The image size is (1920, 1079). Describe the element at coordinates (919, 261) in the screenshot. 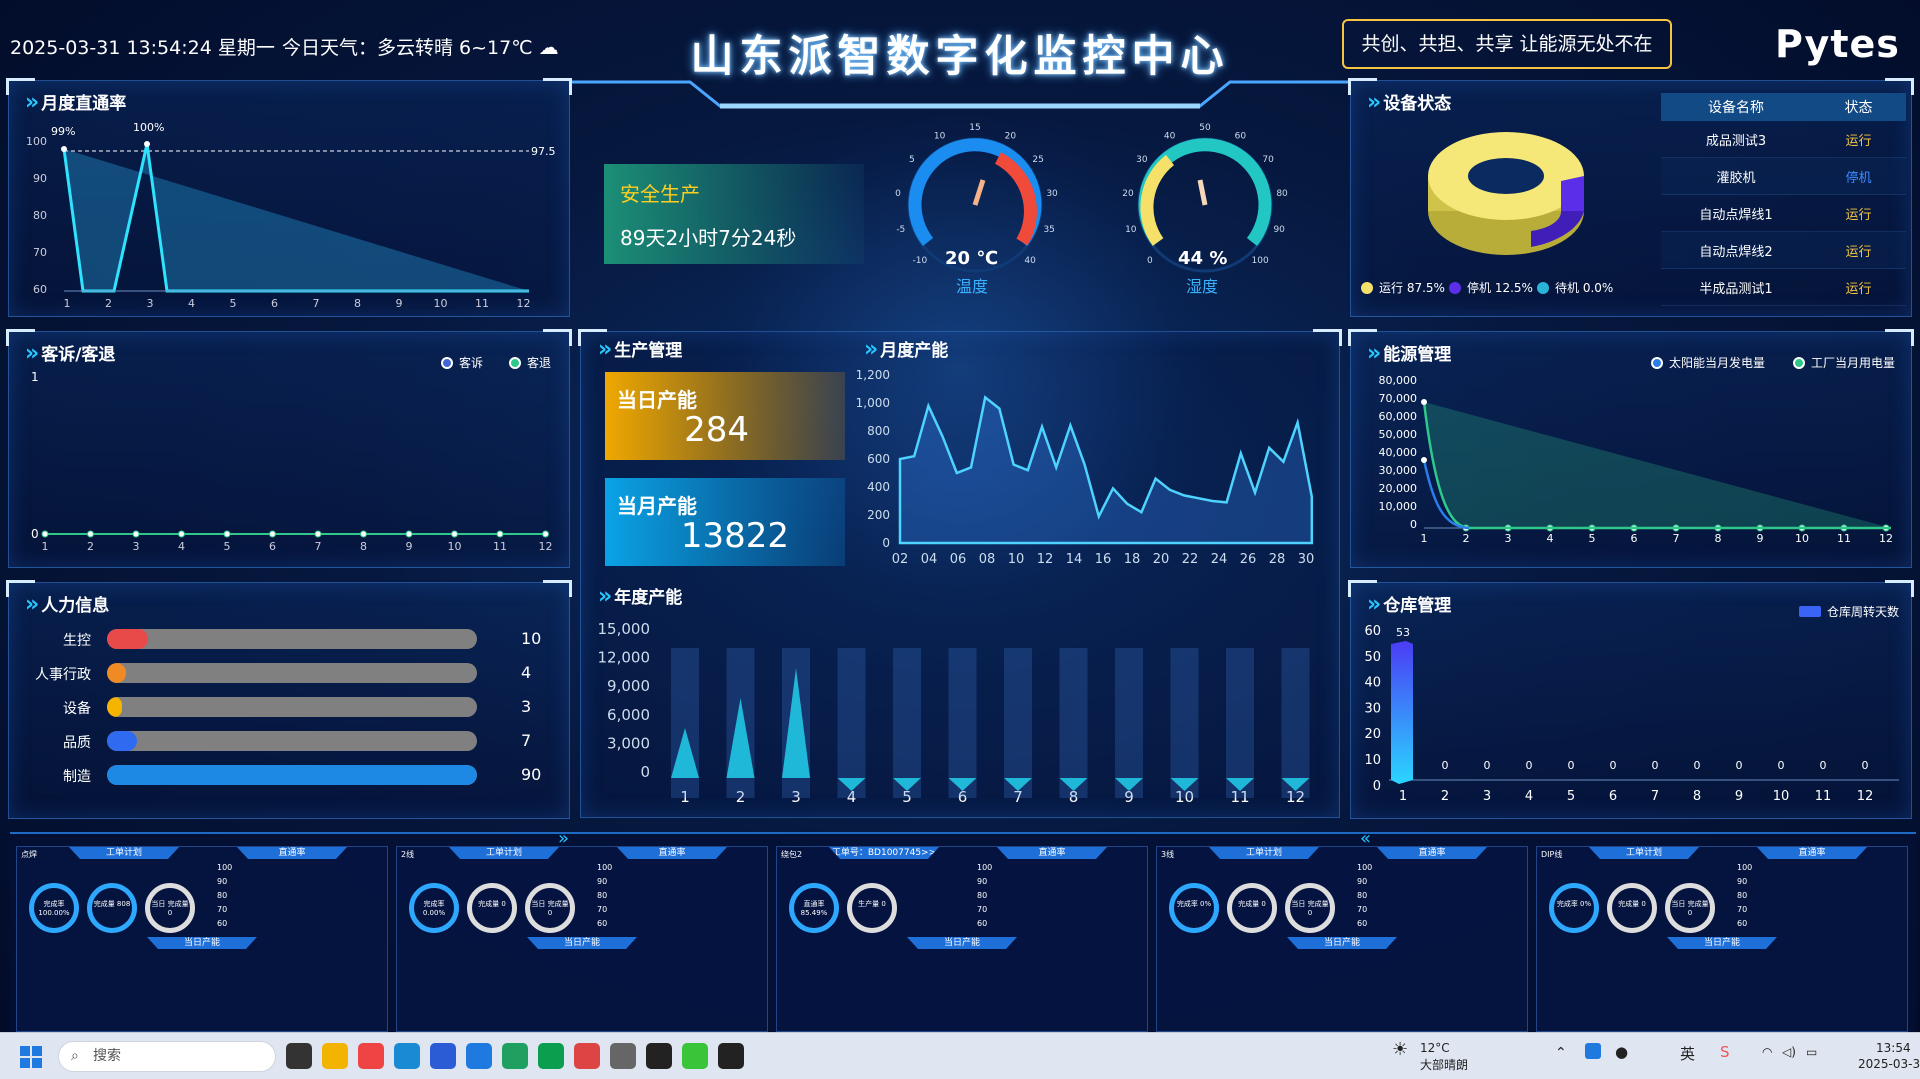

I see `gauge-tick: -10` at that location.